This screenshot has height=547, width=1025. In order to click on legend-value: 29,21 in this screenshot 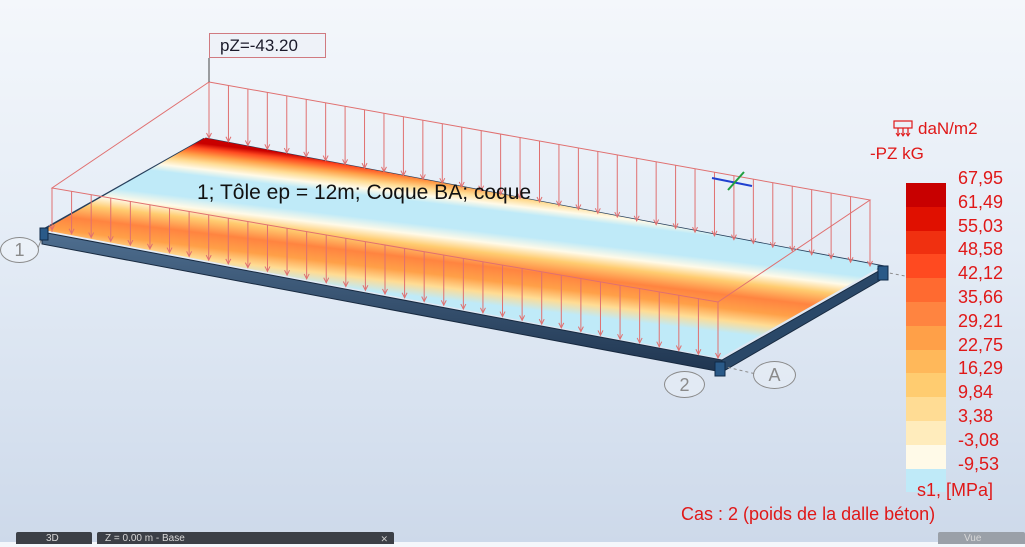, I will do `click(981, 320)`.